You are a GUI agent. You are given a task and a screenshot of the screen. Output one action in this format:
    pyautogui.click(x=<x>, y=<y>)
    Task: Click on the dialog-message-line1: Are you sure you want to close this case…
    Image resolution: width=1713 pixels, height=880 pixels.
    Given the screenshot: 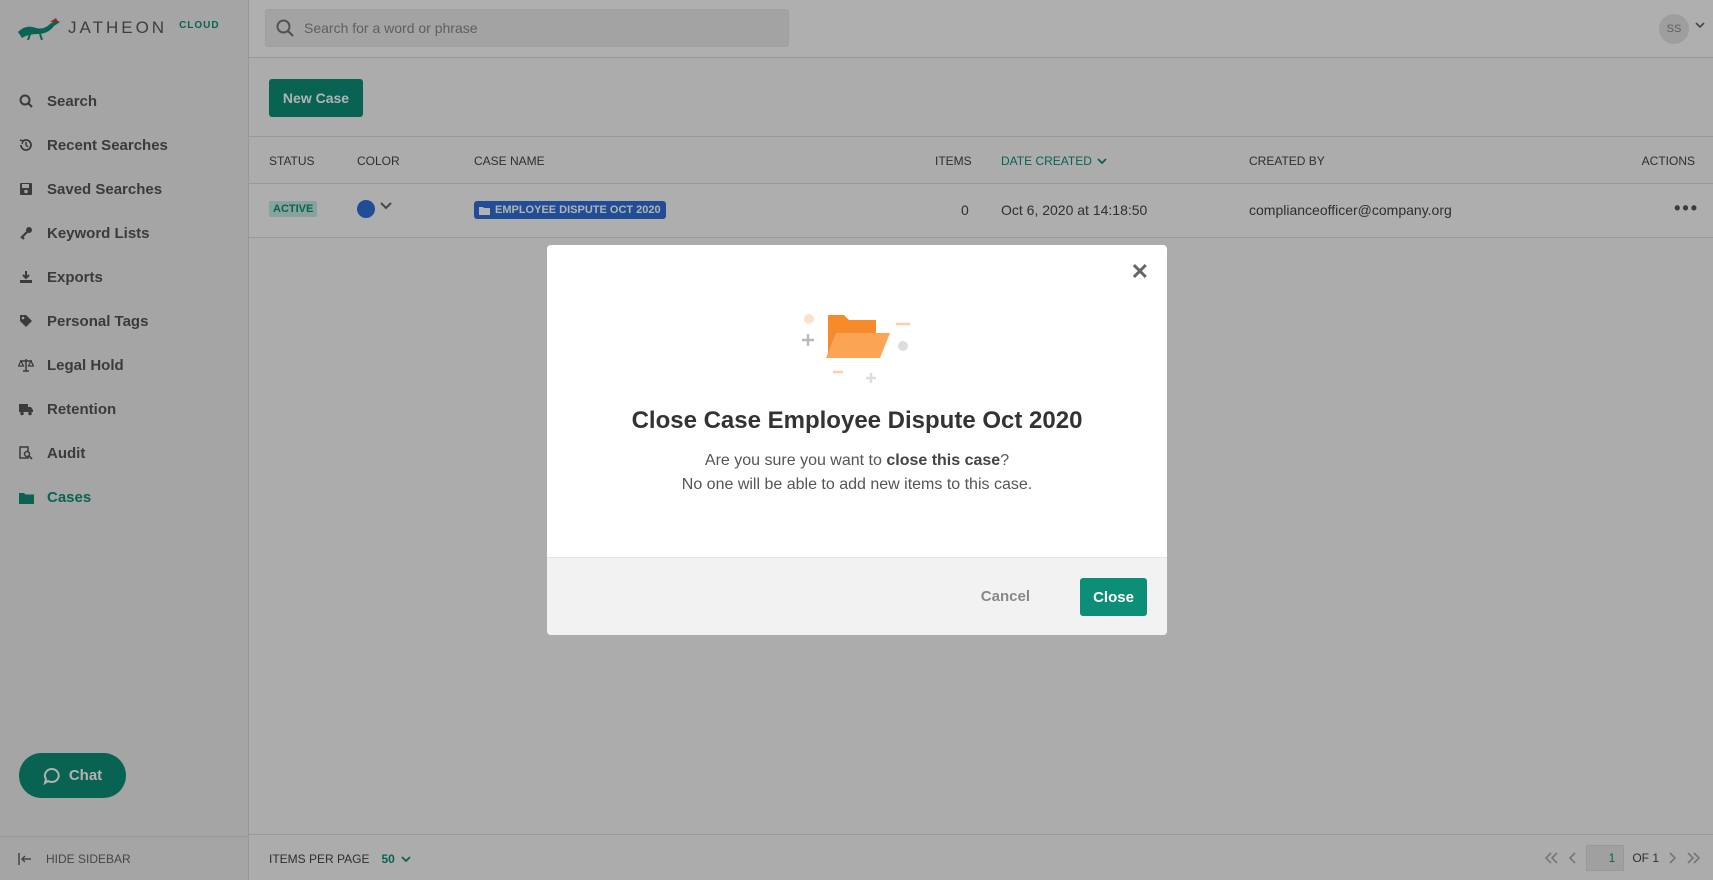 What is the action you would take?
    pyautogui.click(x=857, y=461)
    